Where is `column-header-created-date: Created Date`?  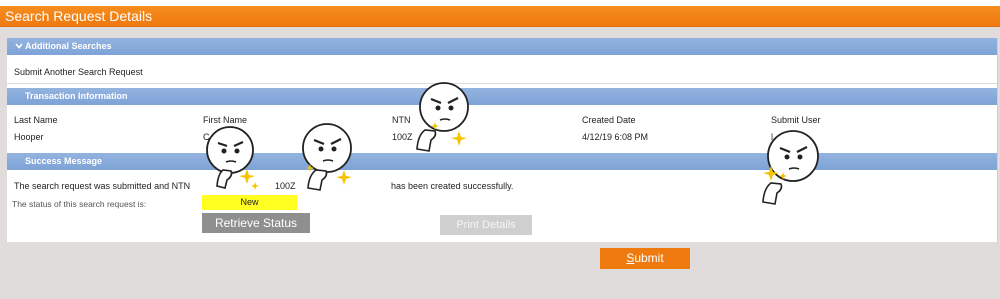
column-header-created-date: Created Date is located at coordinates (609, 120).